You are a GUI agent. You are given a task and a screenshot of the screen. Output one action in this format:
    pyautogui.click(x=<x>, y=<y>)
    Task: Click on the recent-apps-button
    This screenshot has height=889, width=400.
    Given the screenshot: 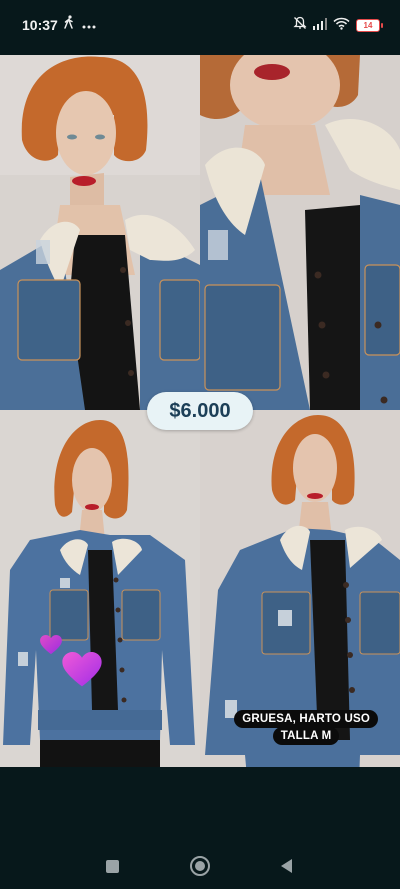 What is the action you would take?
    pyautogui.click(x=112, y=866)
    